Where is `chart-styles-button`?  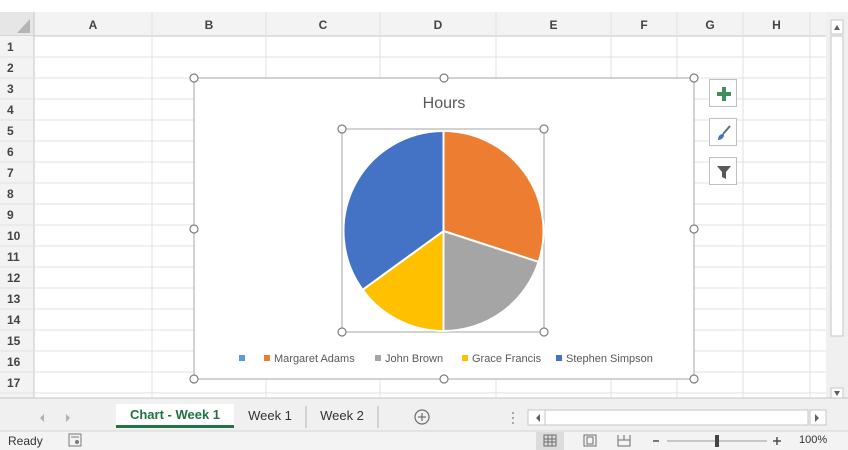 chart-styles-button is located at coordinates (723, 132).